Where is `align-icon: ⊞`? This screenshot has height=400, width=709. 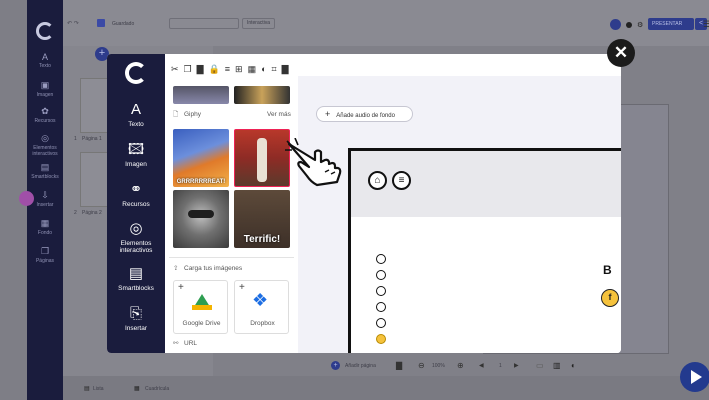
align-icon: ⊞ is located at coordinates (241, 69).